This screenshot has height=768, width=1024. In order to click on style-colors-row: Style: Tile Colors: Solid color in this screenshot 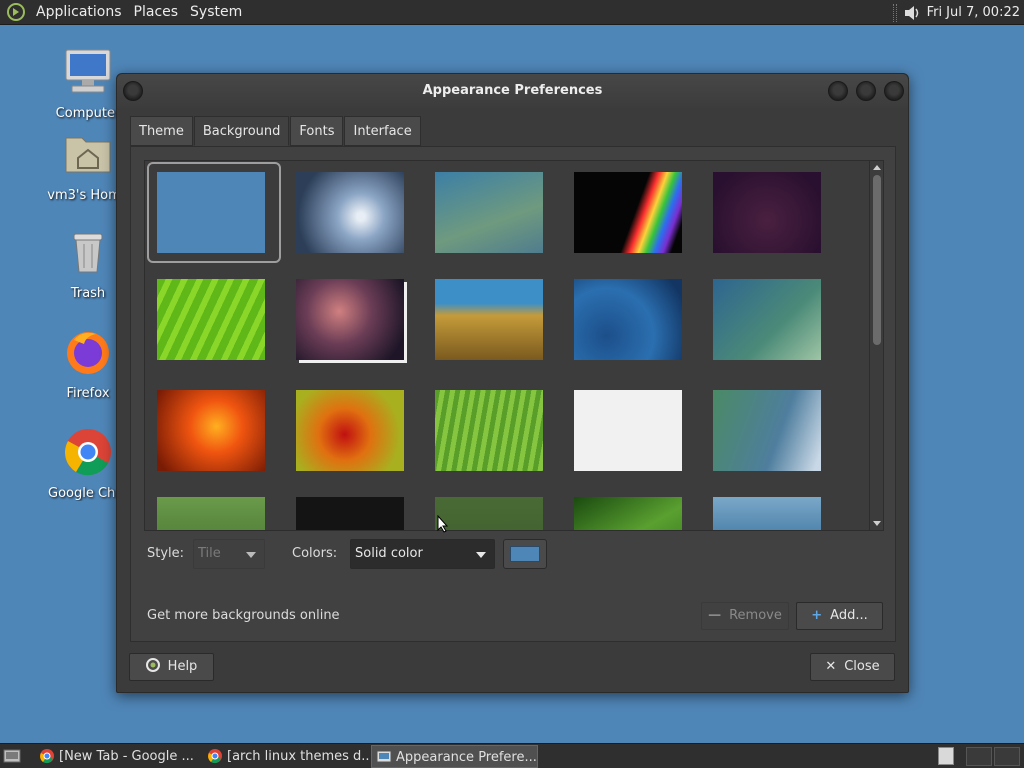, I will do `click(513, 554)`.